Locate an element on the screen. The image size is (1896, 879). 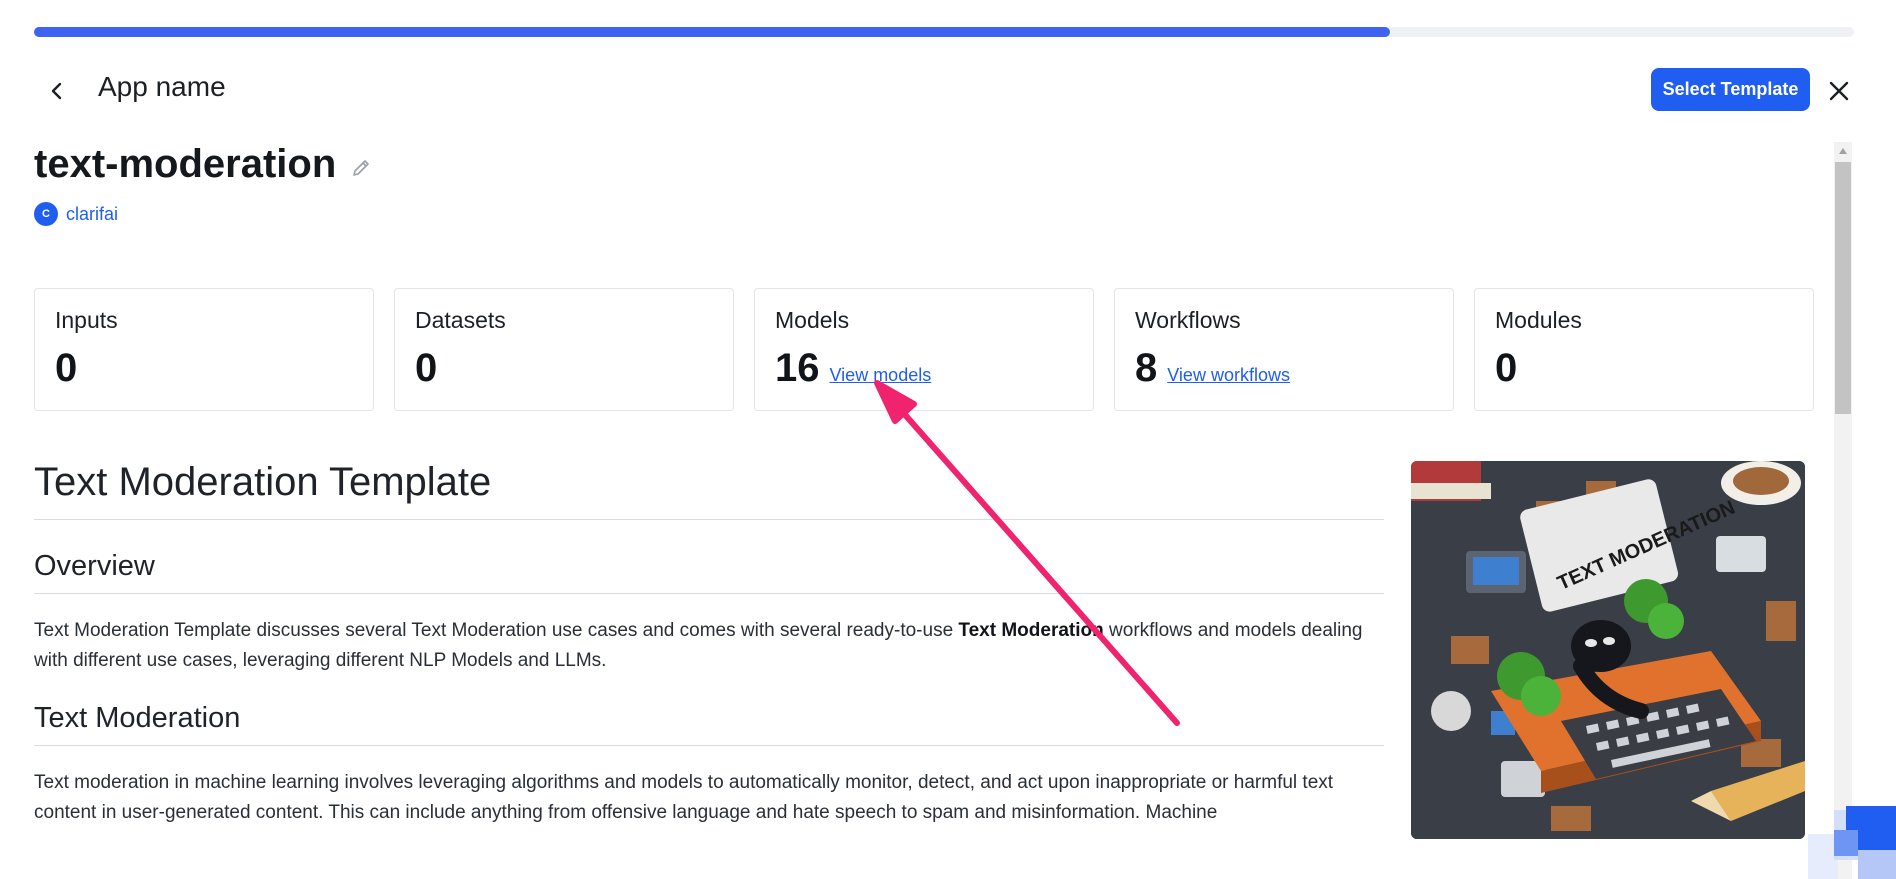
stat-label: Workflows is located at coordinates (1188, 320).